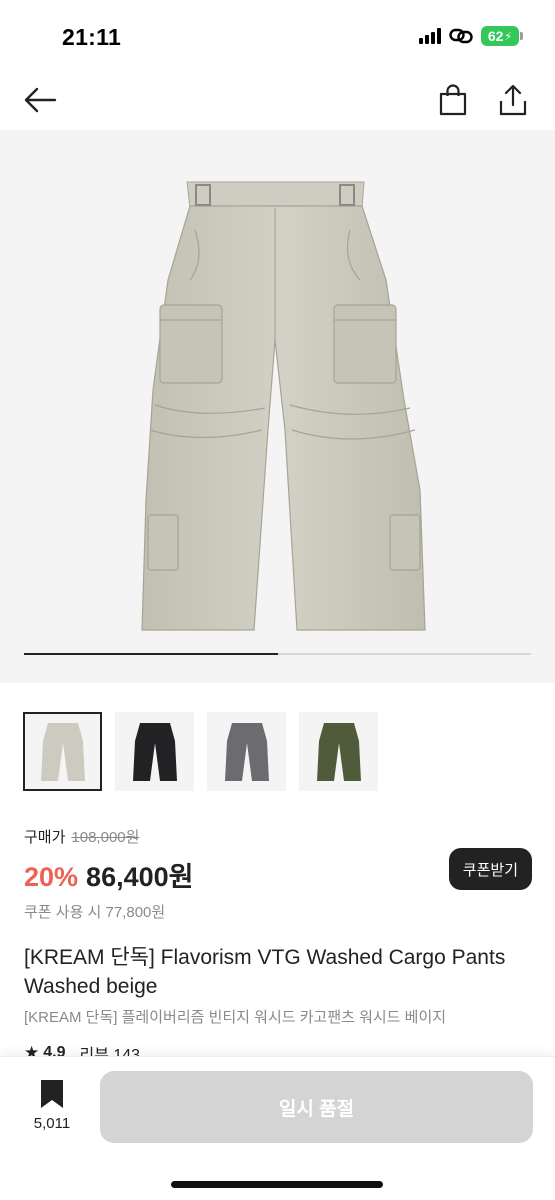 The width and height of the screenshot is (555, 1200). What do you see at coordinates (430, 36) in the screenshot?
I see `signal-icon` at bounding box center [430, 36].